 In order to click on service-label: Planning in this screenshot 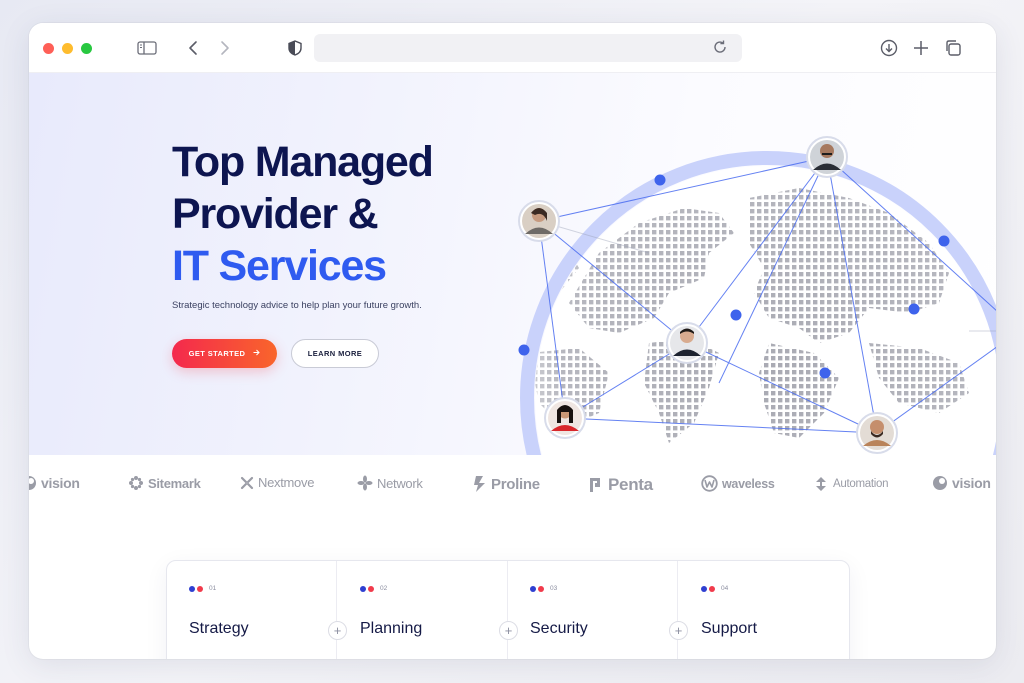, I will do `click(391, 628)`.